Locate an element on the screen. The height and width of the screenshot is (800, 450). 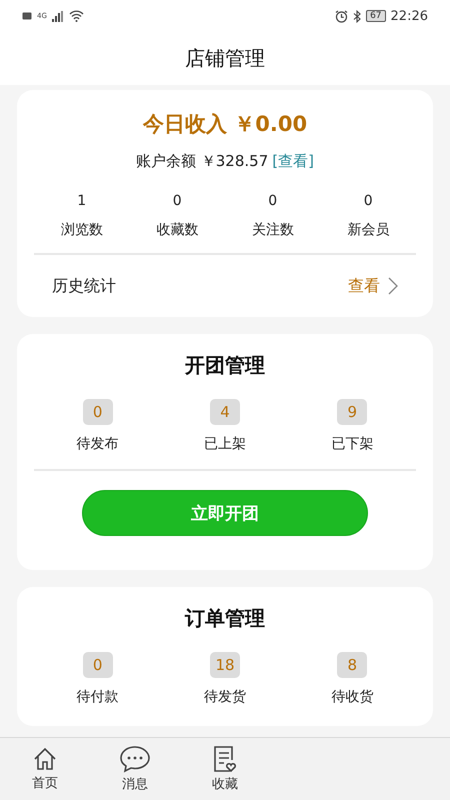
view-balance-link: [查看] is located at coordinates (293, 161).